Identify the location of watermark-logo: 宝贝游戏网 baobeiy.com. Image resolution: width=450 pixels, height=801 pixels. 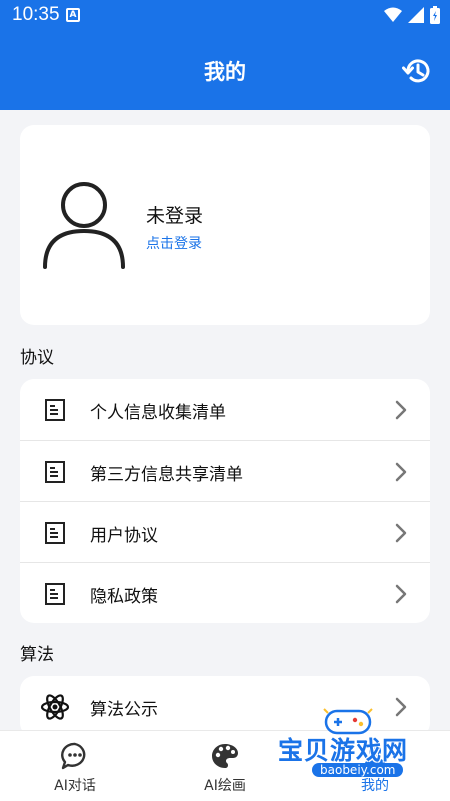
(358, 749).